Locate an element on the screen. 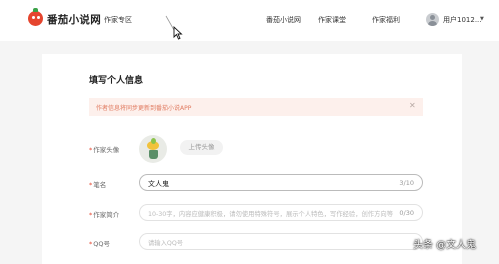  qq-input: 请输入QQ号 is located at coordinates (281, 241).